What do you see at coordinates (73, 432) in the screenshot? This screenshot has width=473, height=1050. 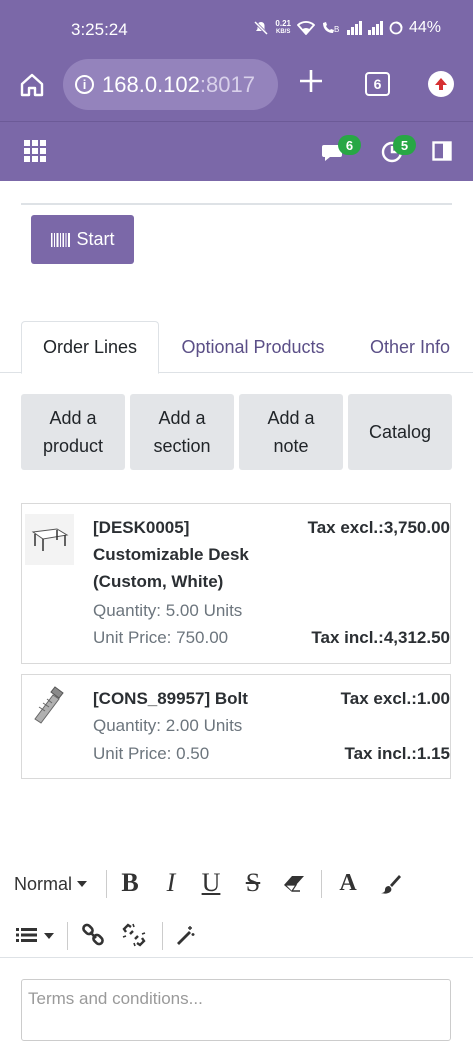 I see `add-product-button: Add a product` at bounding box center [73, 432].